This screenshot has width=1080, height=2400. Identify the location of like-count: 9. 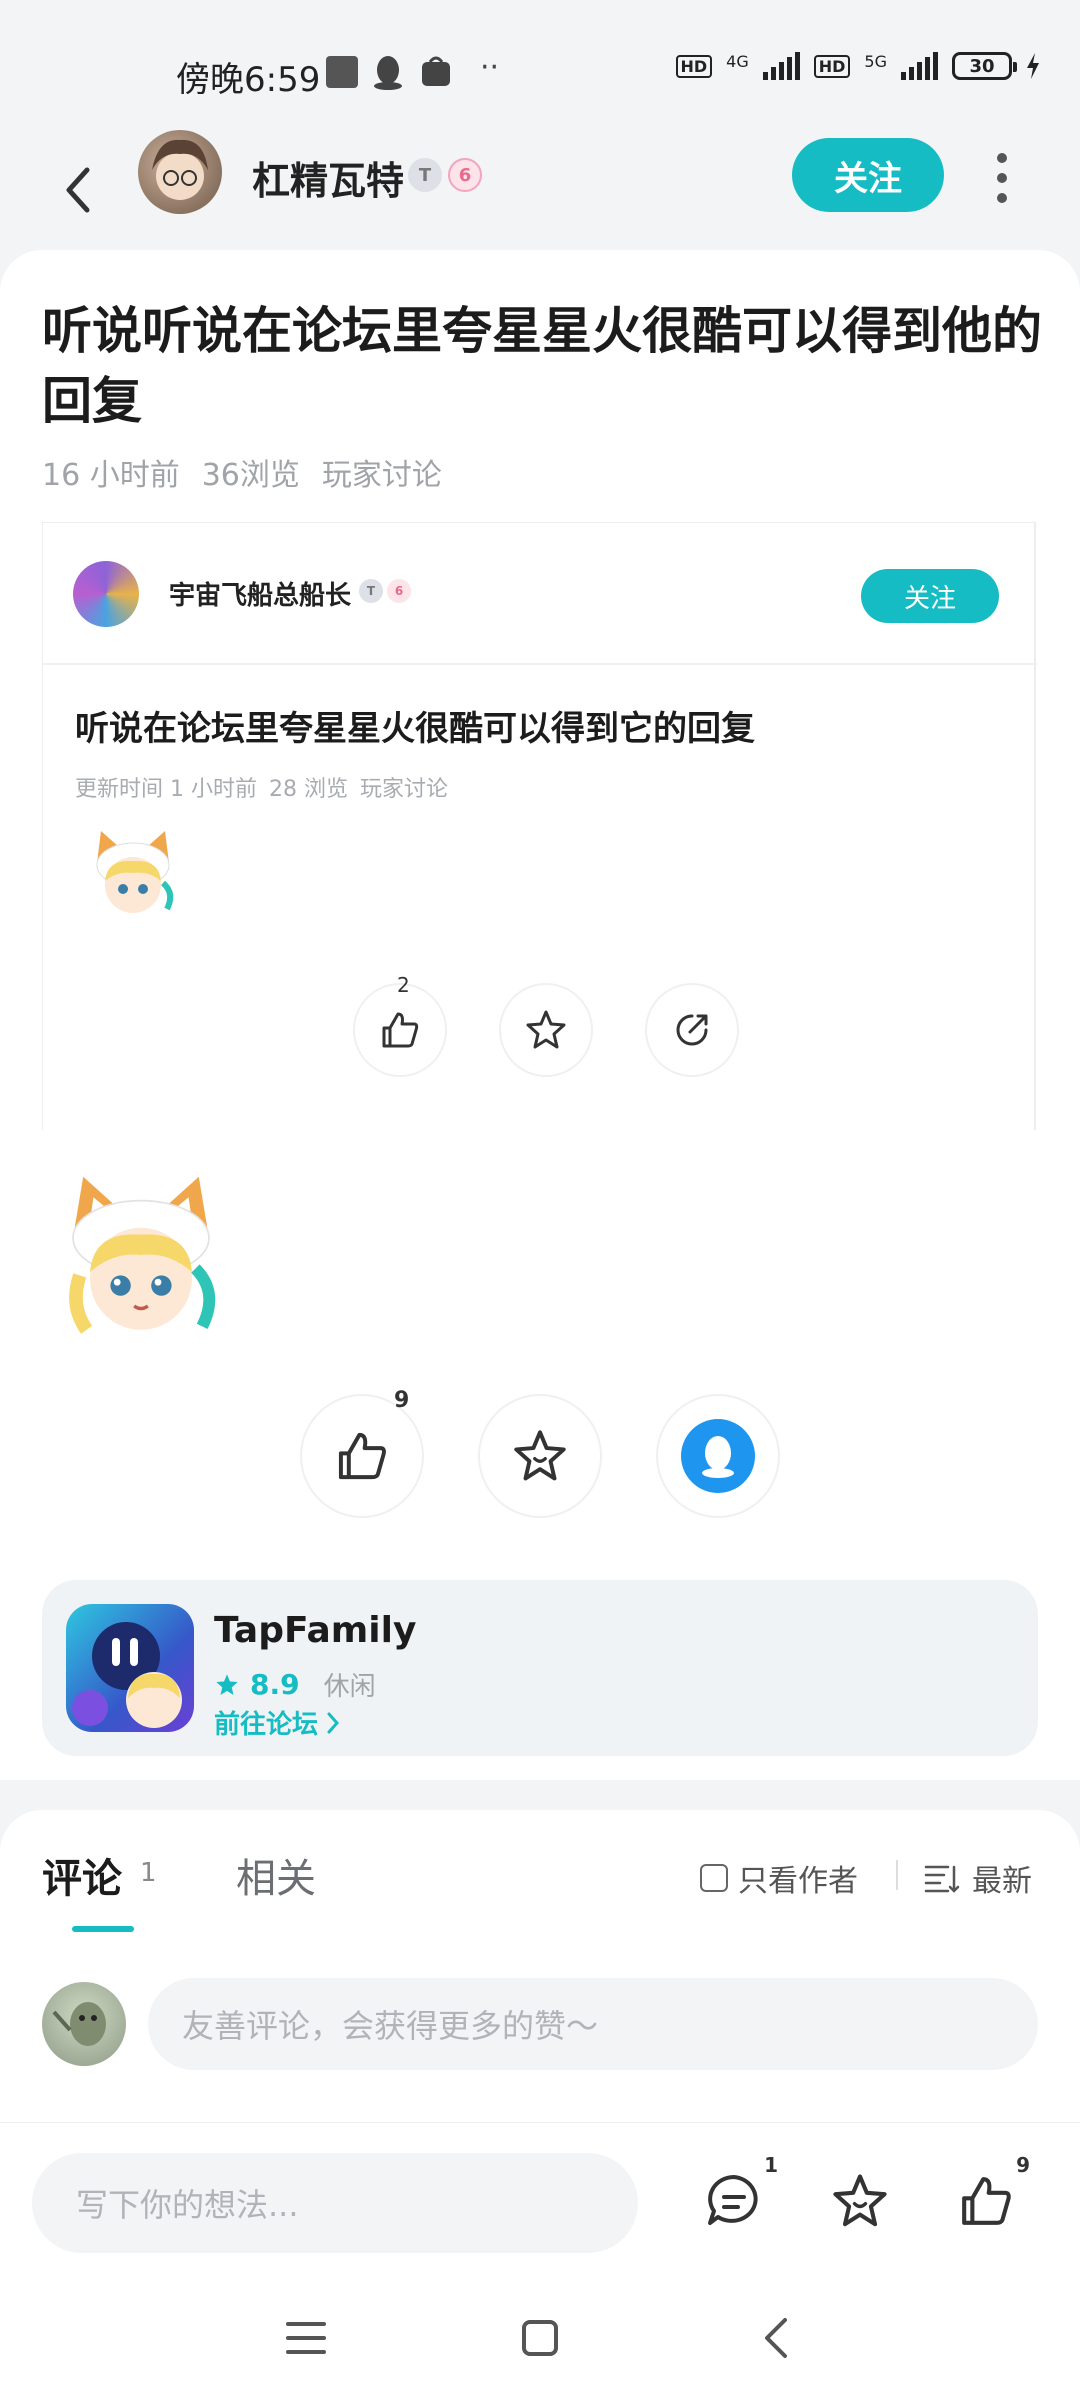
(402, 1400).